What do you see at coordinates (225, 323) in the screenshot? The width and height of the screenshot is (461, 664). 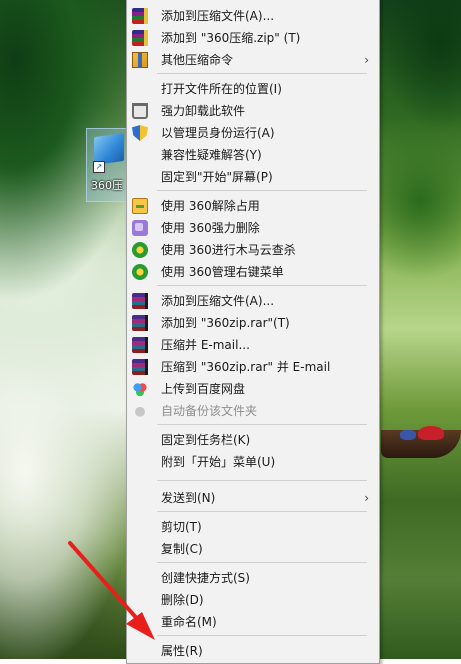 I see `menu-item-label: 添加到 "360zip.rar"(T)` at bounding box center [225, 323].